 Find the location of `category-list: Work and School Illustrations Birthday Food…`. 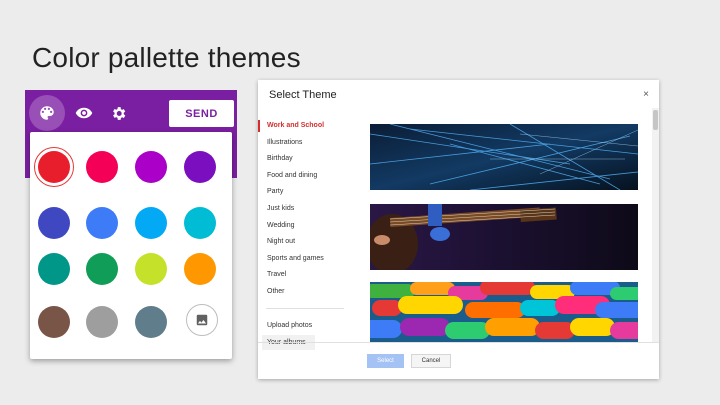

category-list: Work and School Illustrations Birthday Food… is located at coordinates (303, 209).